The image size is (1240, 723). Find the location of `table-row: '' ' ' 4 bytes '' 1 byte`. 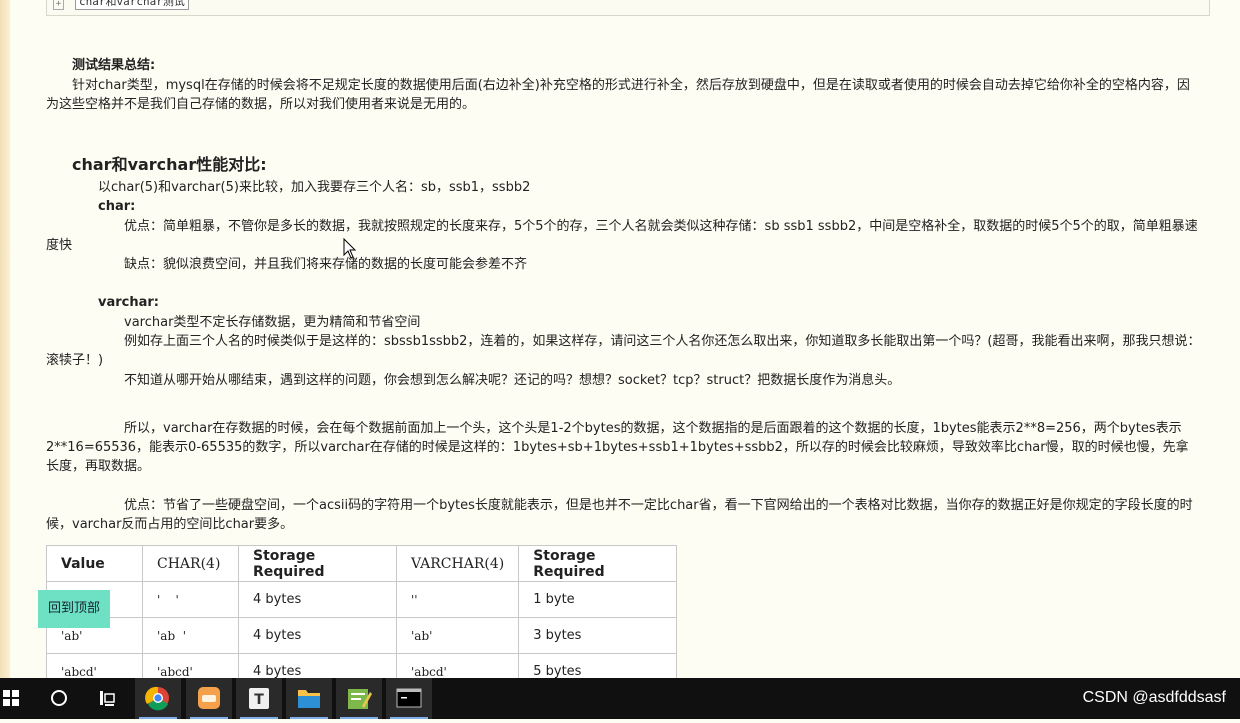

table-row: '' ' ' 4 bytes '' 1 byte is located at coordinates (362, 599).